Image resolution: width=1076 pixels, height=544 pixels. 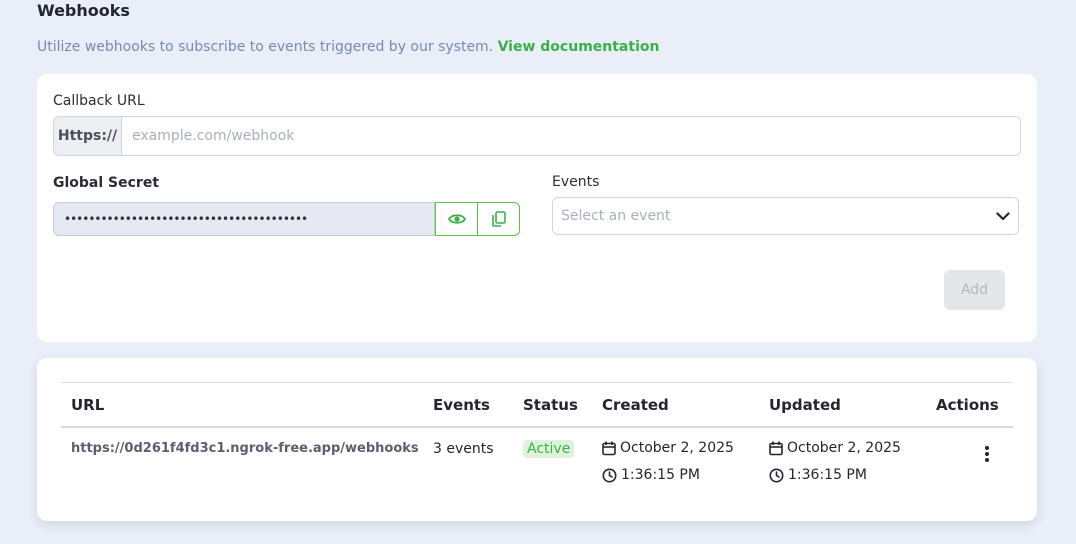 What do you see at coordinates (844, 448) in the screenshot?
I see `updated-date-text: October 2, 2025` at bounding box center [844, 448].